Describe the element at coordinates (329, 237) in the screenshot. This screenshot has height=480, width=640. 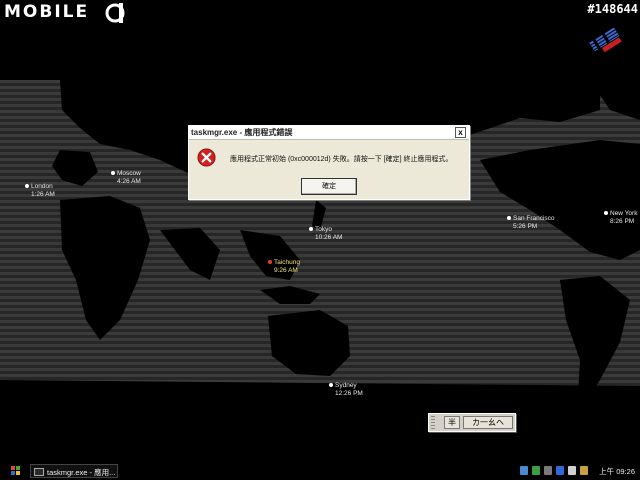
I see `city-time: 10:26 AM` at that location.